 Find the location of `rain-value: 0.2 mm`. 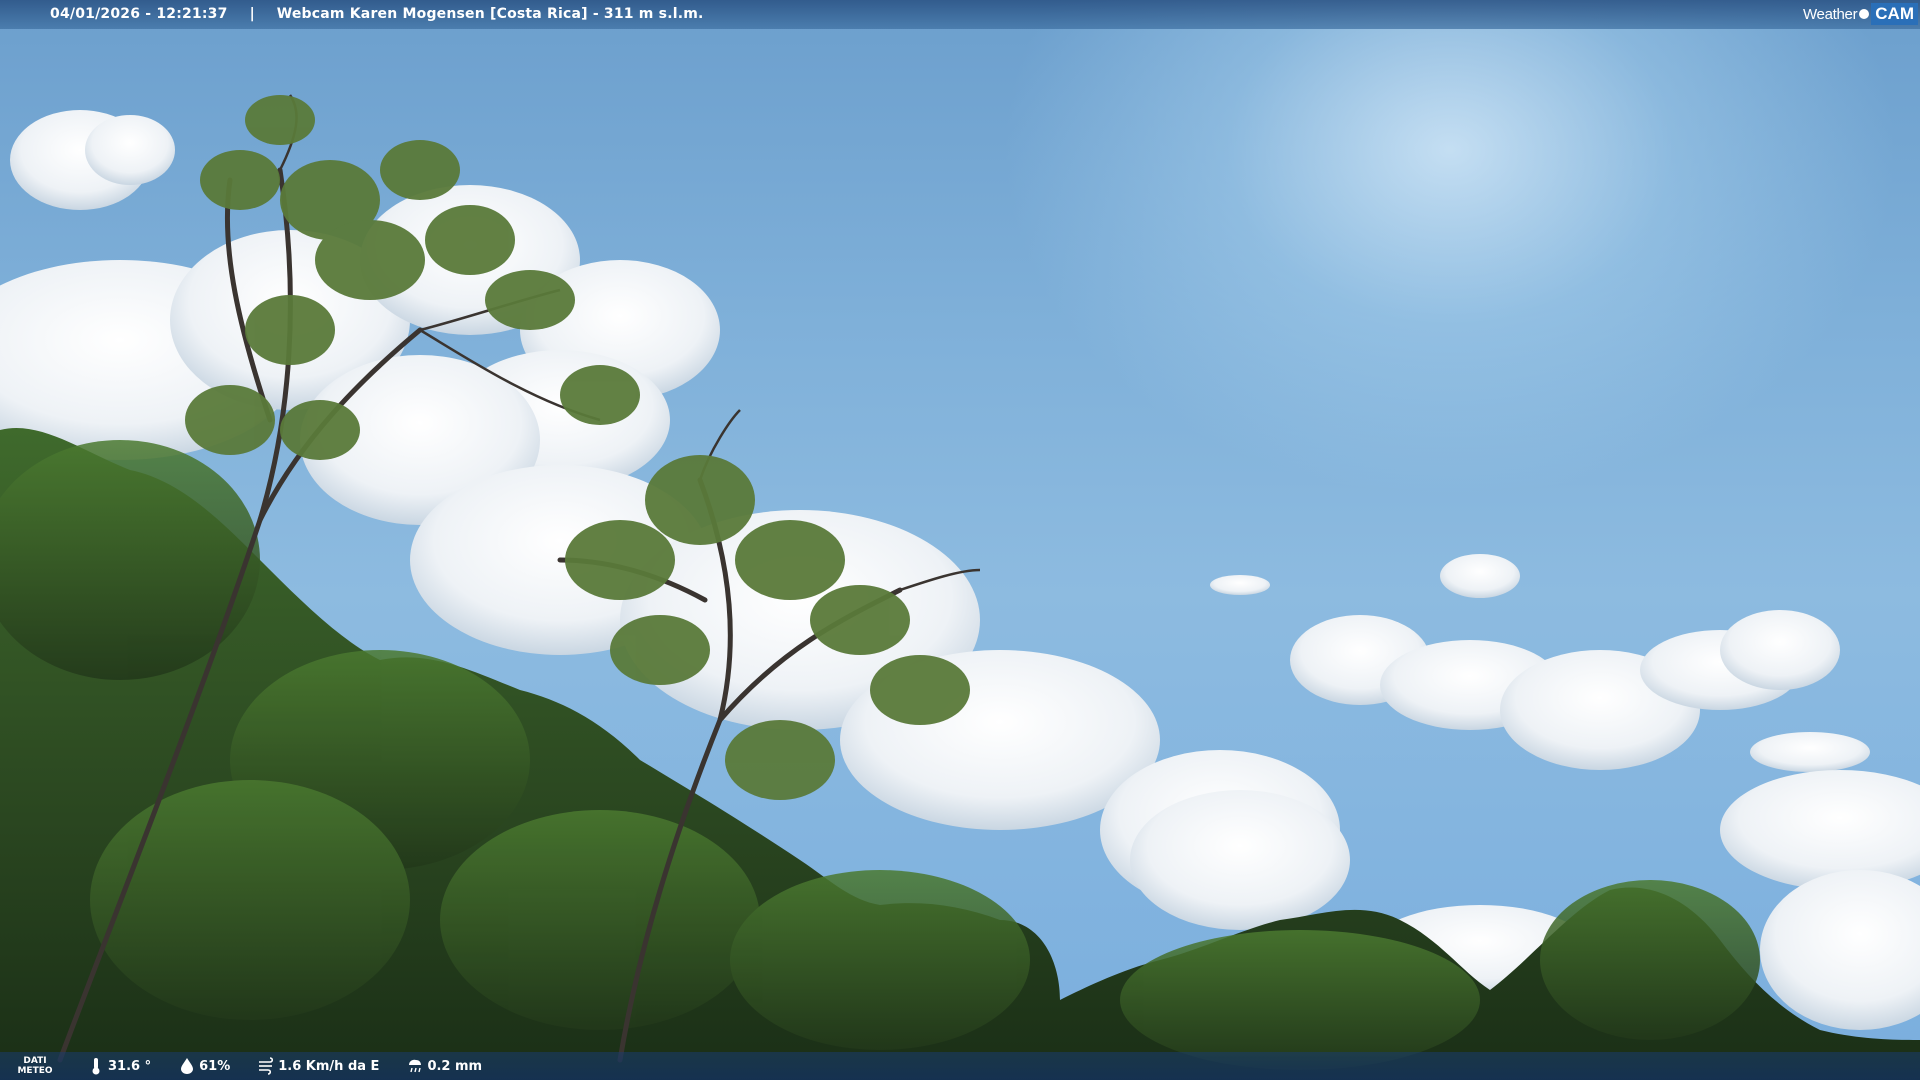

rain-value: 0.2 mm is located at coordinates (455, 1066).